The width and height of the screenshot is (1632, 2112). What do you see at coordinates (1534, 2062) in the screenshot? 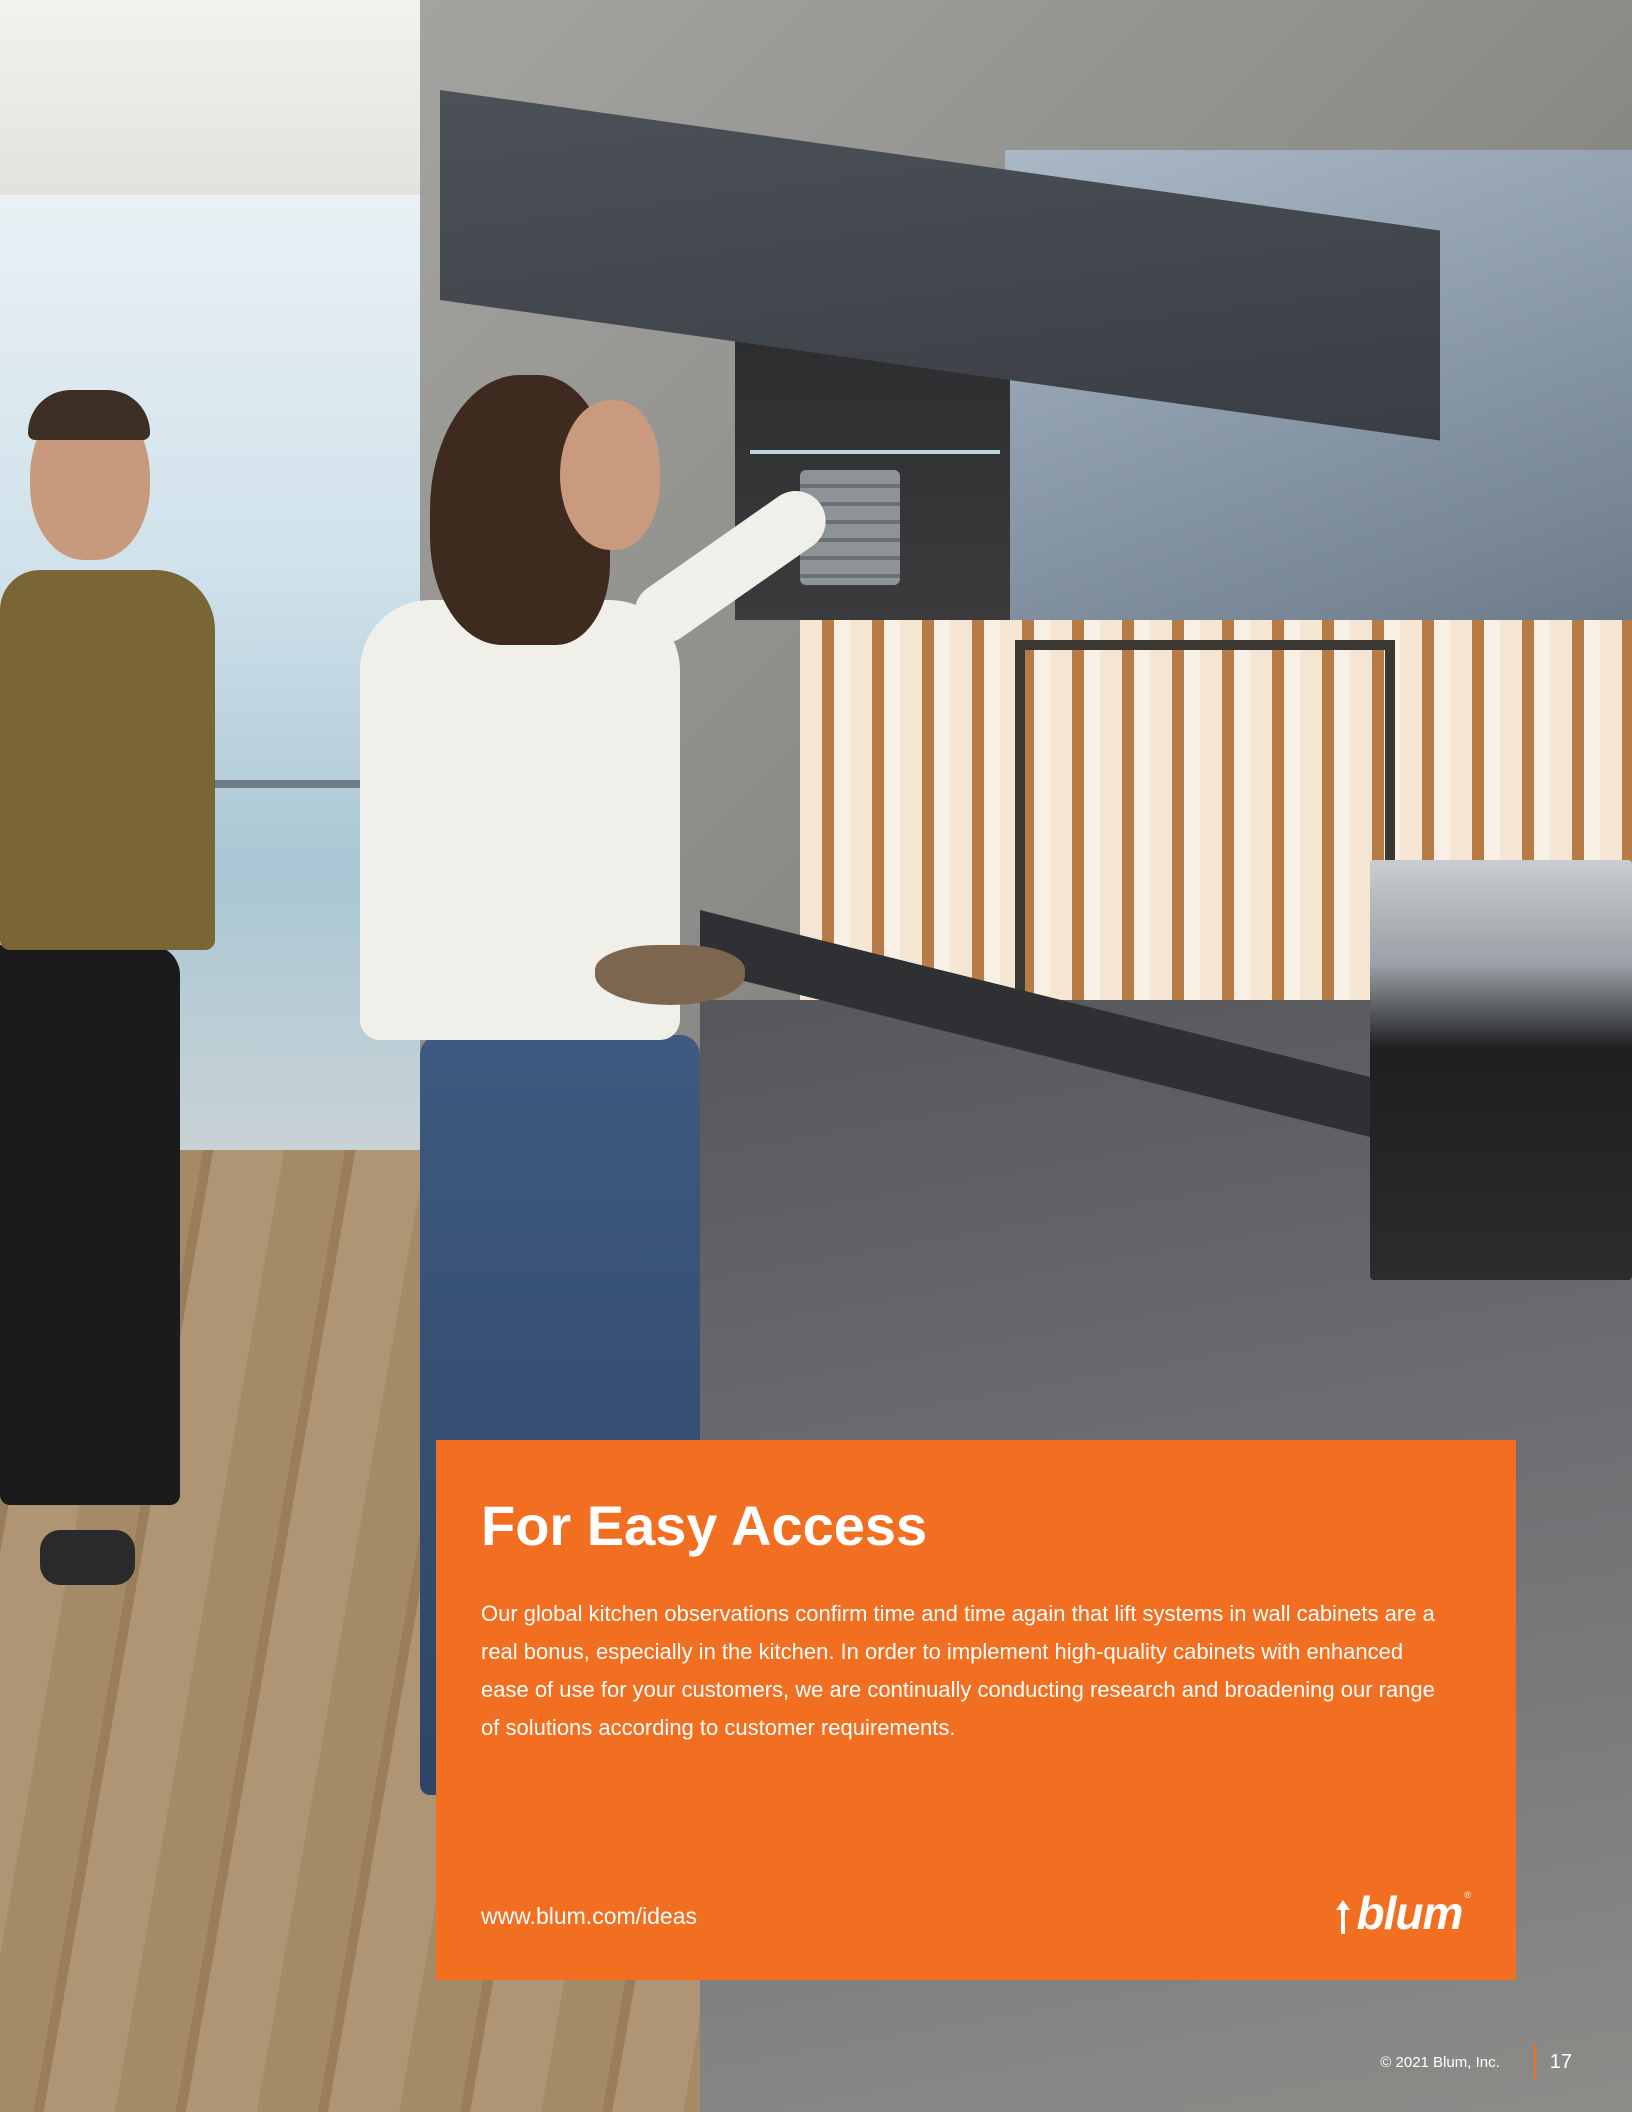
I see `footer-divider` at bounding box center [1534, 2062].